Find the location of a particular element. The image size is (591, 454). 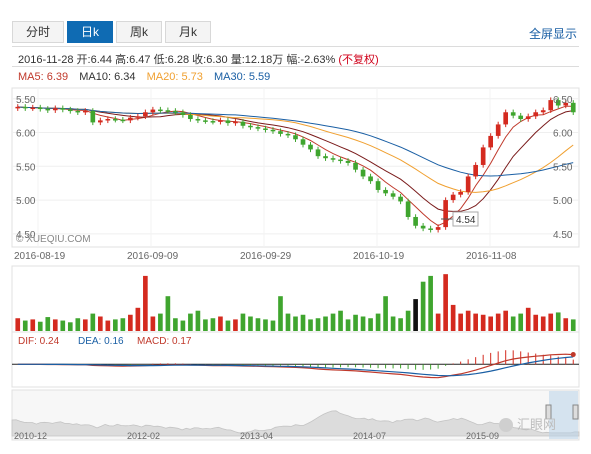

macd-legend-value: MACD: 0.17 is located at coordinates (164, 341).